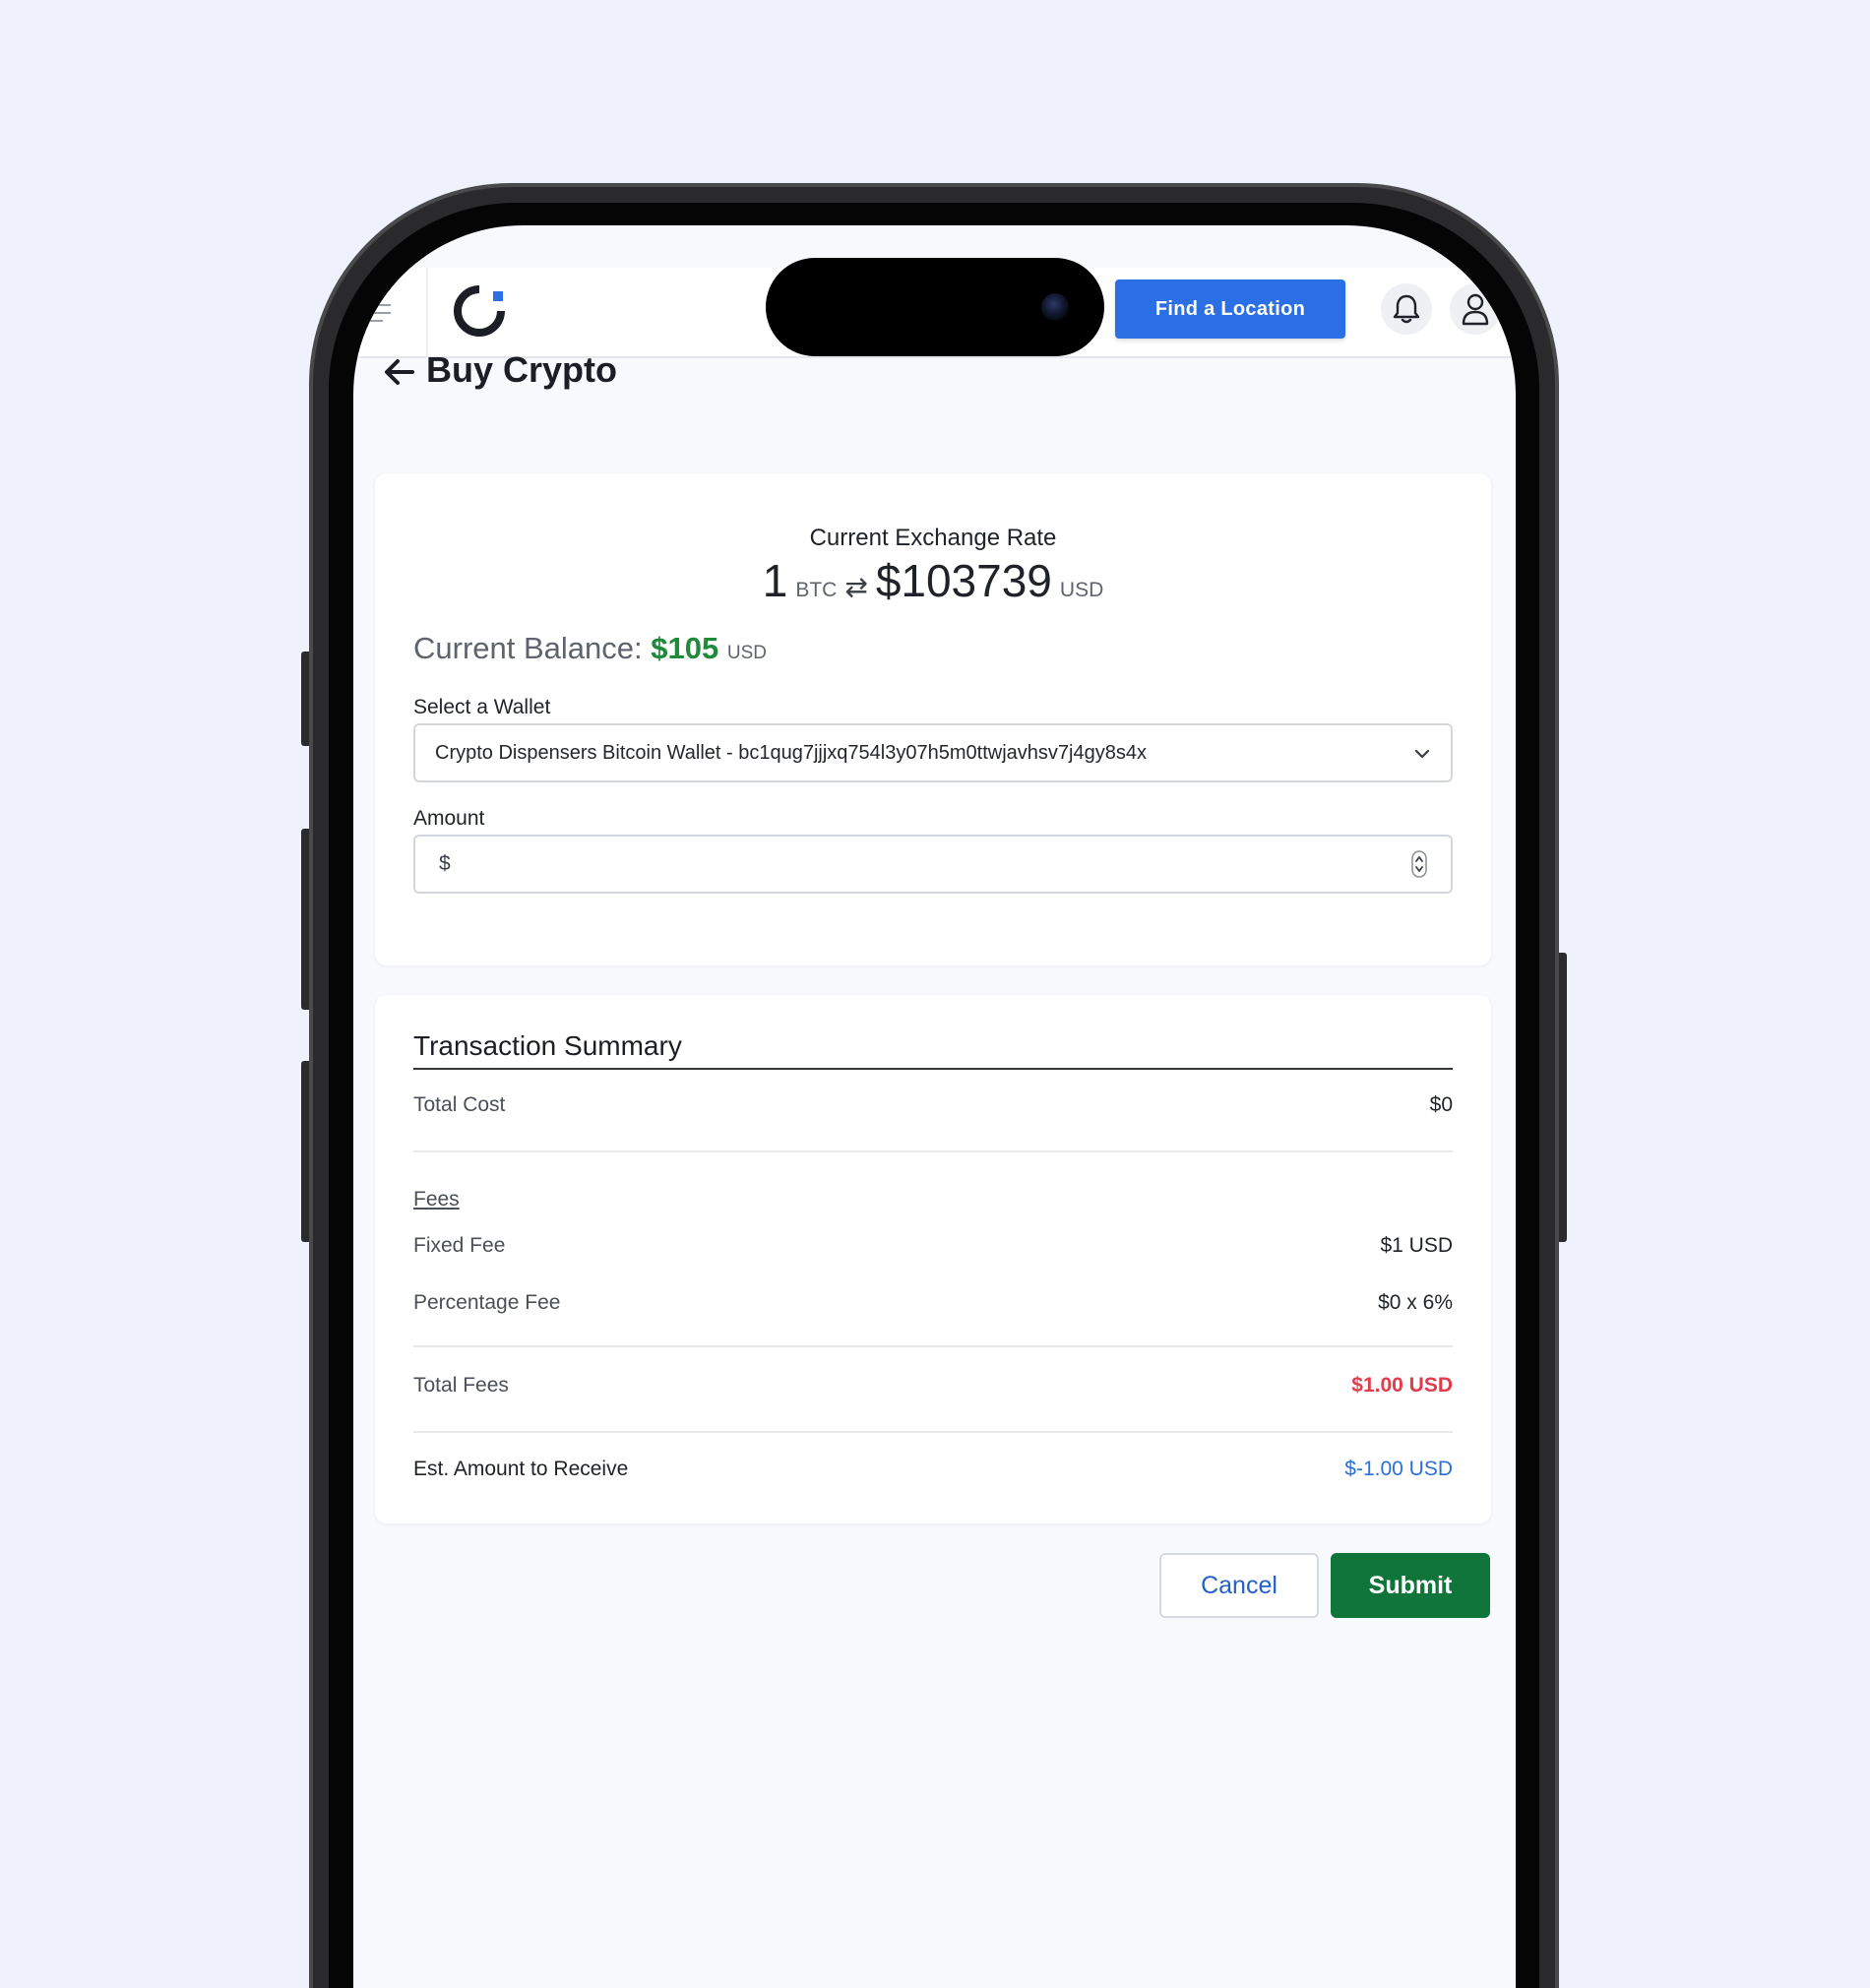 The image size is (1870, 1988). What do you see at coordinates (1416, 1245) in the screenshot?
I see `fixed-fee-value: $1 USD` at bounding box center [1416, 1245].